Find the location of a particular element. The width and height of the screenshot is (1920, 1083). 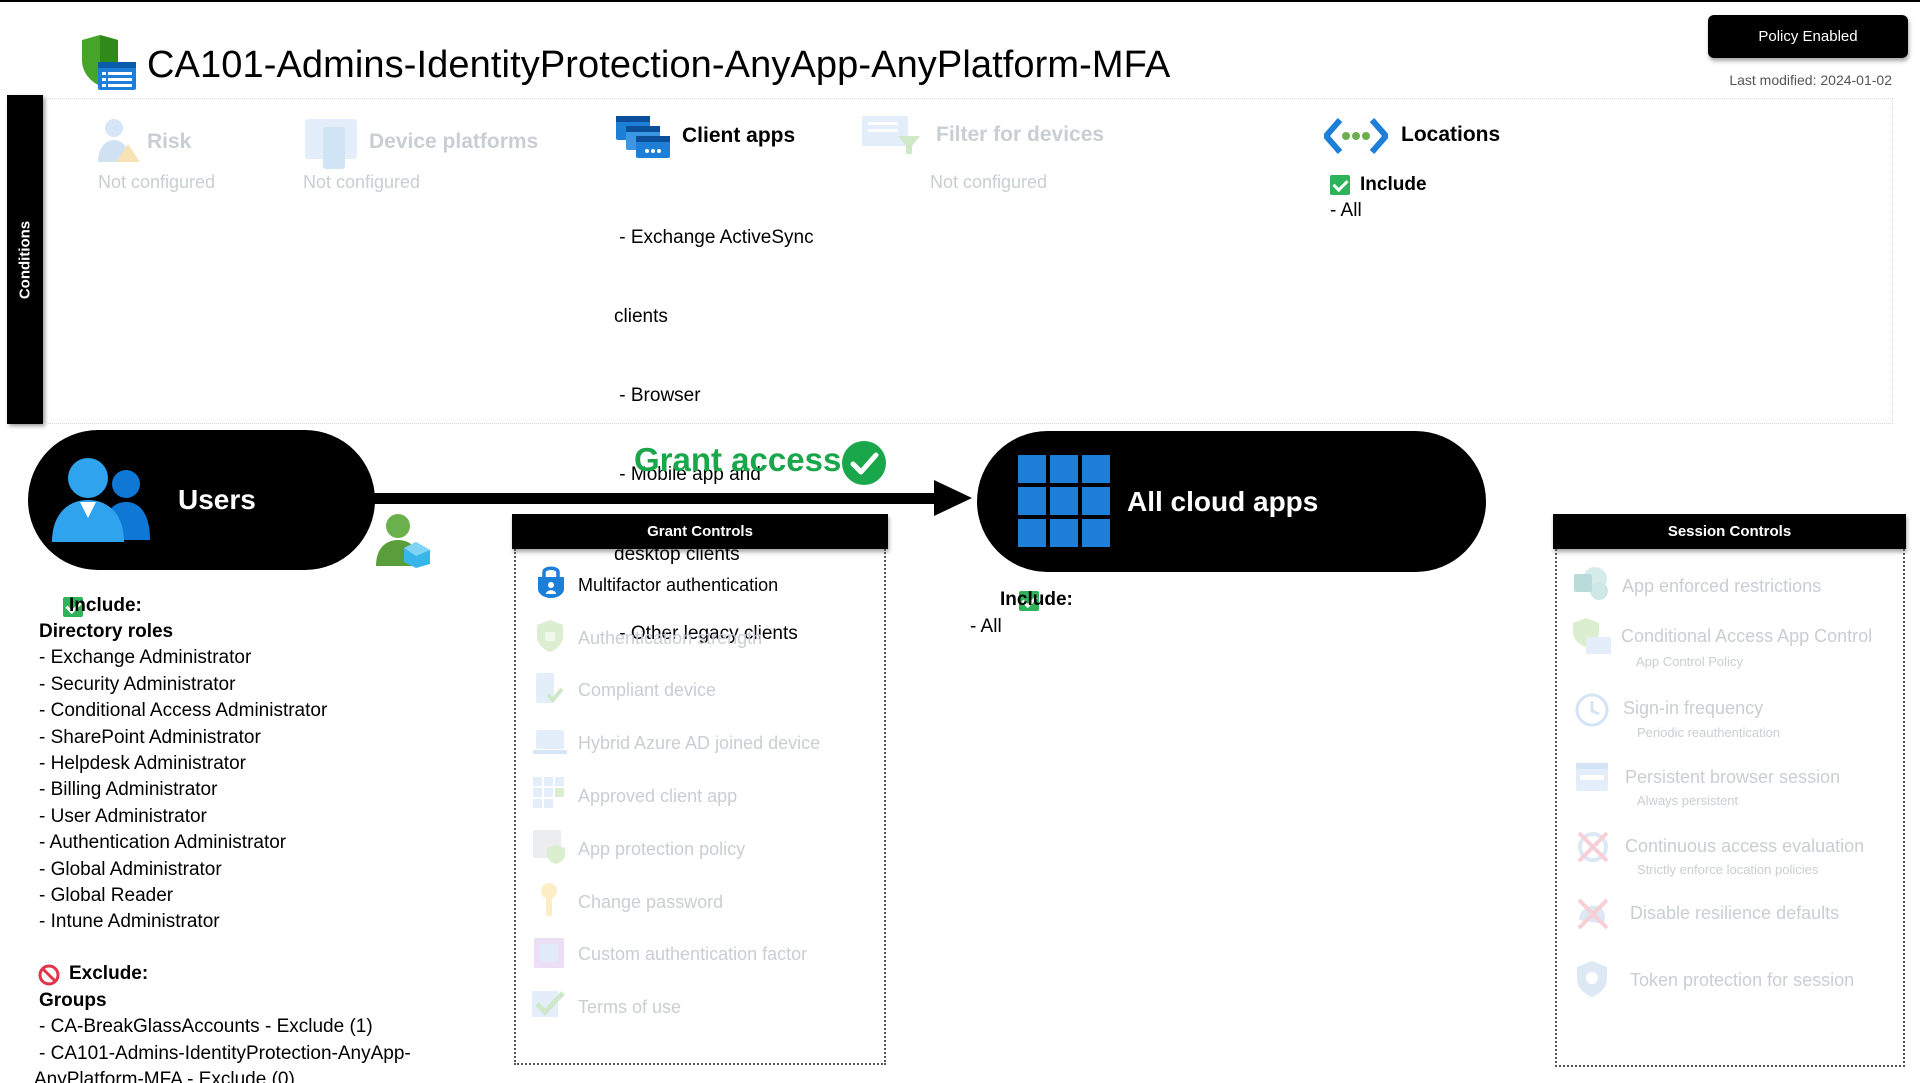

grant-item-mfa: Multifactor authentication is located at coordinates (678, 585).